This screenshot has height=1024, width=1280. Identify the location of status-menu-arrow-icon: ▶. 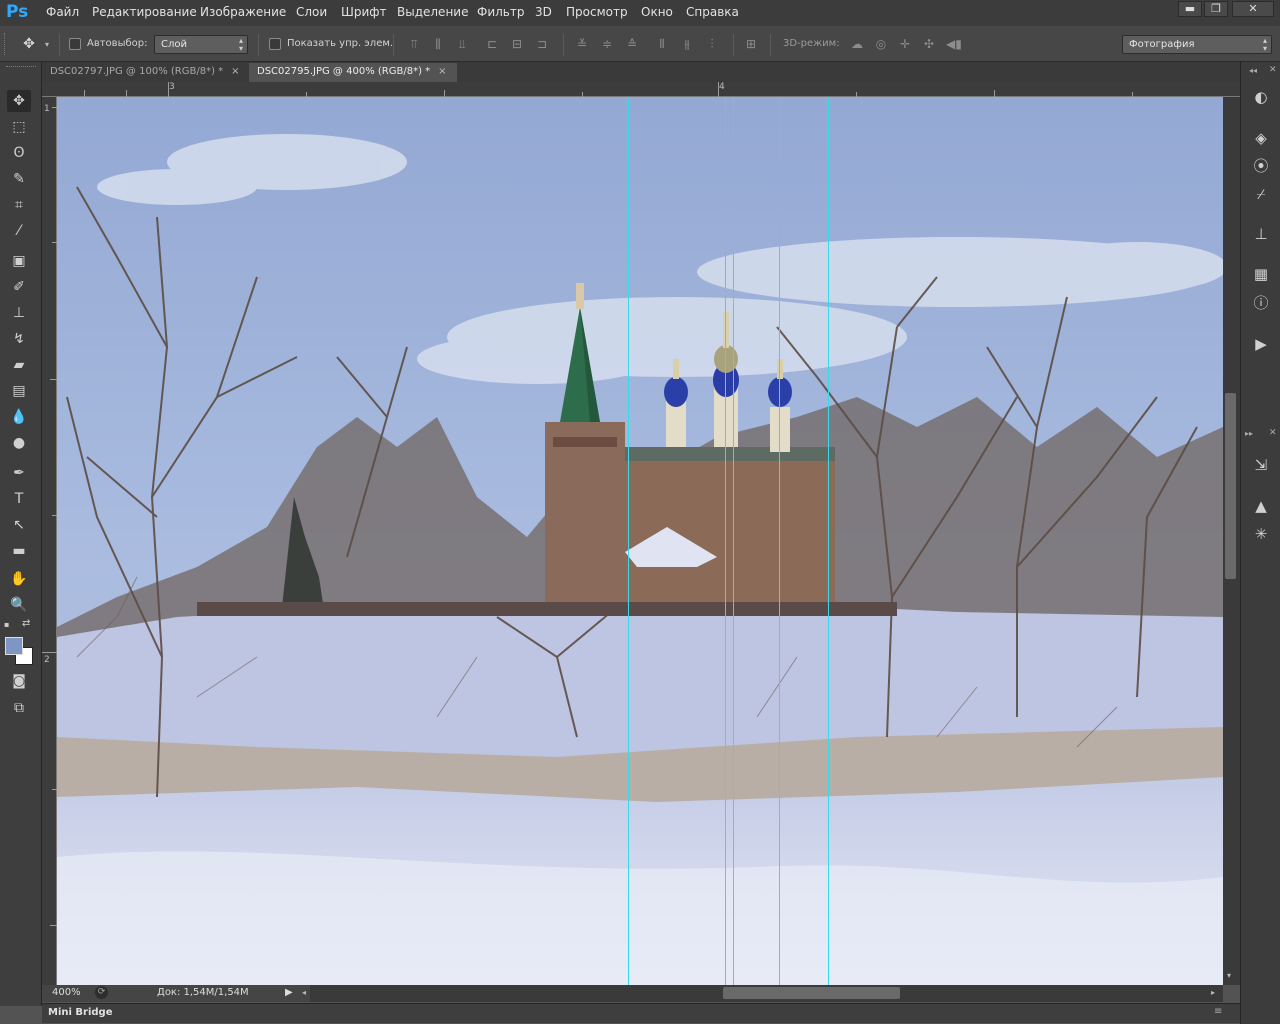
(289, 992).